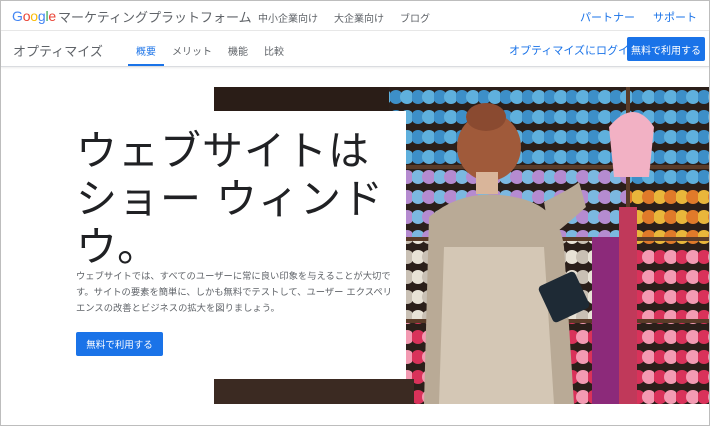  Describe the element at coordinates (675, 17) in the screenshot. I see `support-link: サポート` at that location.